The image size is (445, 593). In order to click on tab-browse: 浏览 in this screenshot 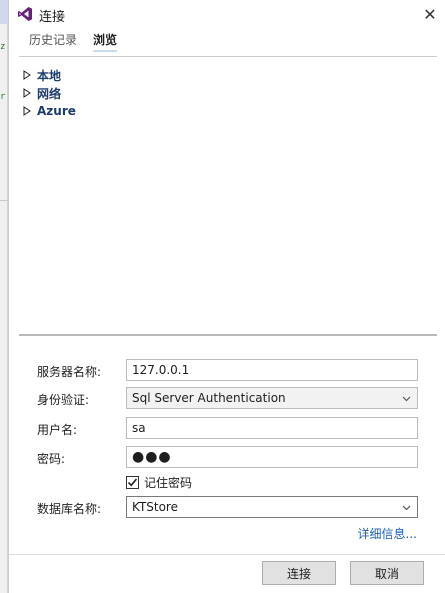, I will do `click(105, 41)`.